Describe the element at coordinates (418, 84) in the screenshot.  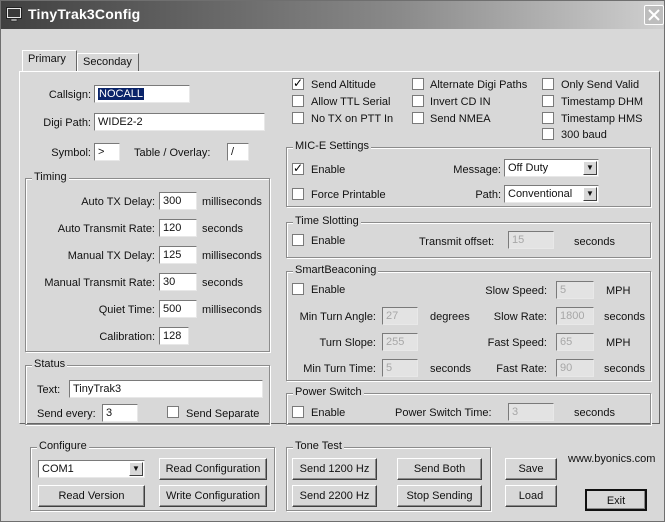
I see `alternate-digi-paths-checkbox` at that location.